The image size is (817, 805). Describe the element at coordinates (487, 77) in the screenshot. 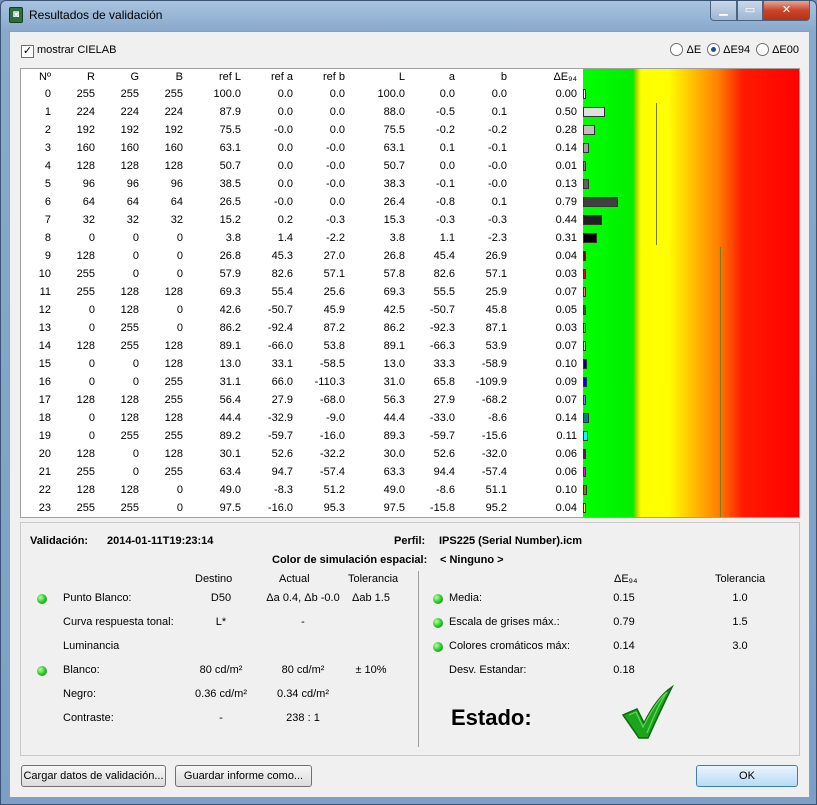

I see `column-header: b` at that location.